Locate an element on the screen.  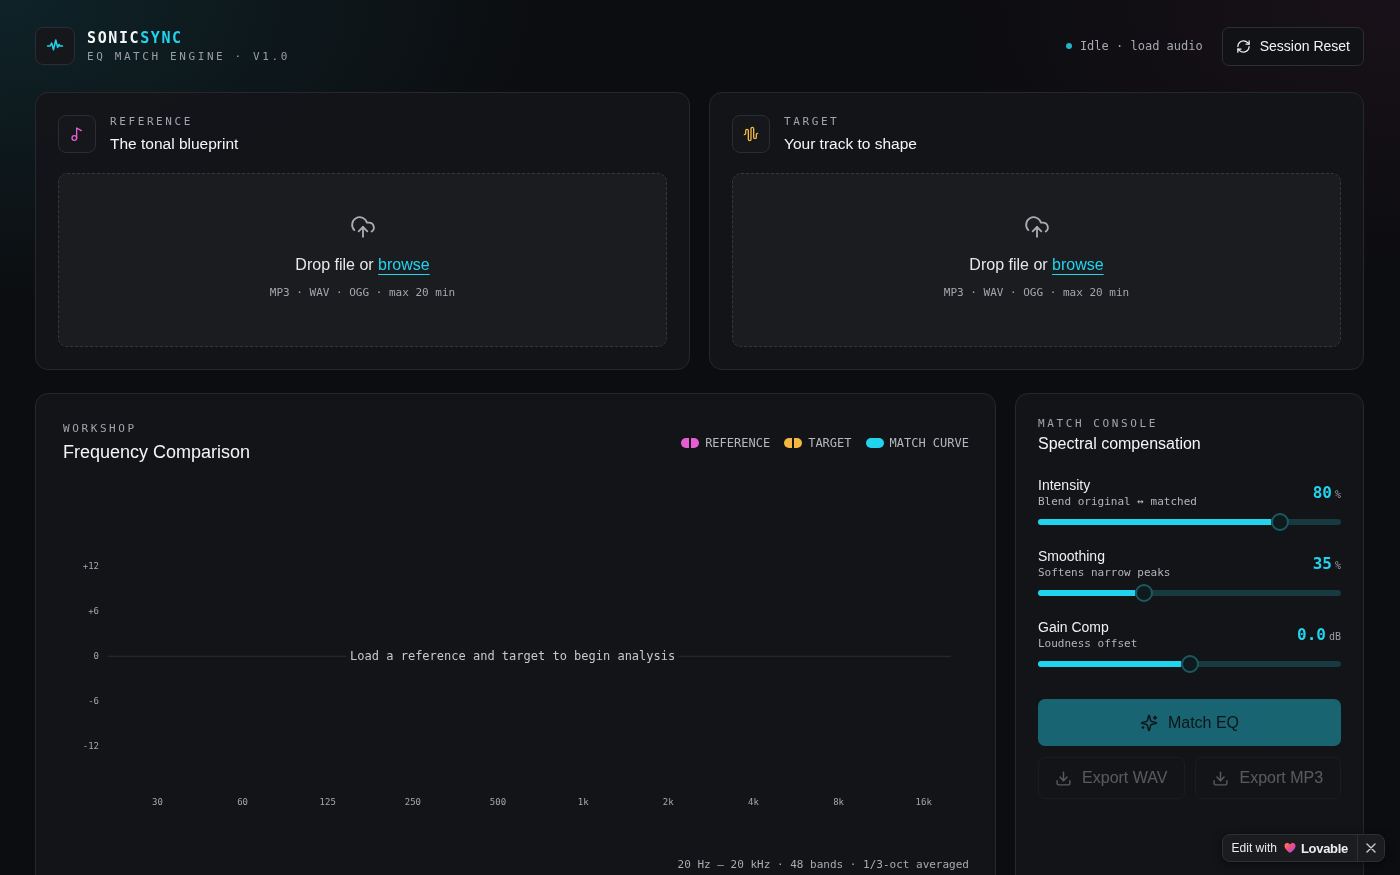
slider-value: 35 is located at coordinates (1322, 563).